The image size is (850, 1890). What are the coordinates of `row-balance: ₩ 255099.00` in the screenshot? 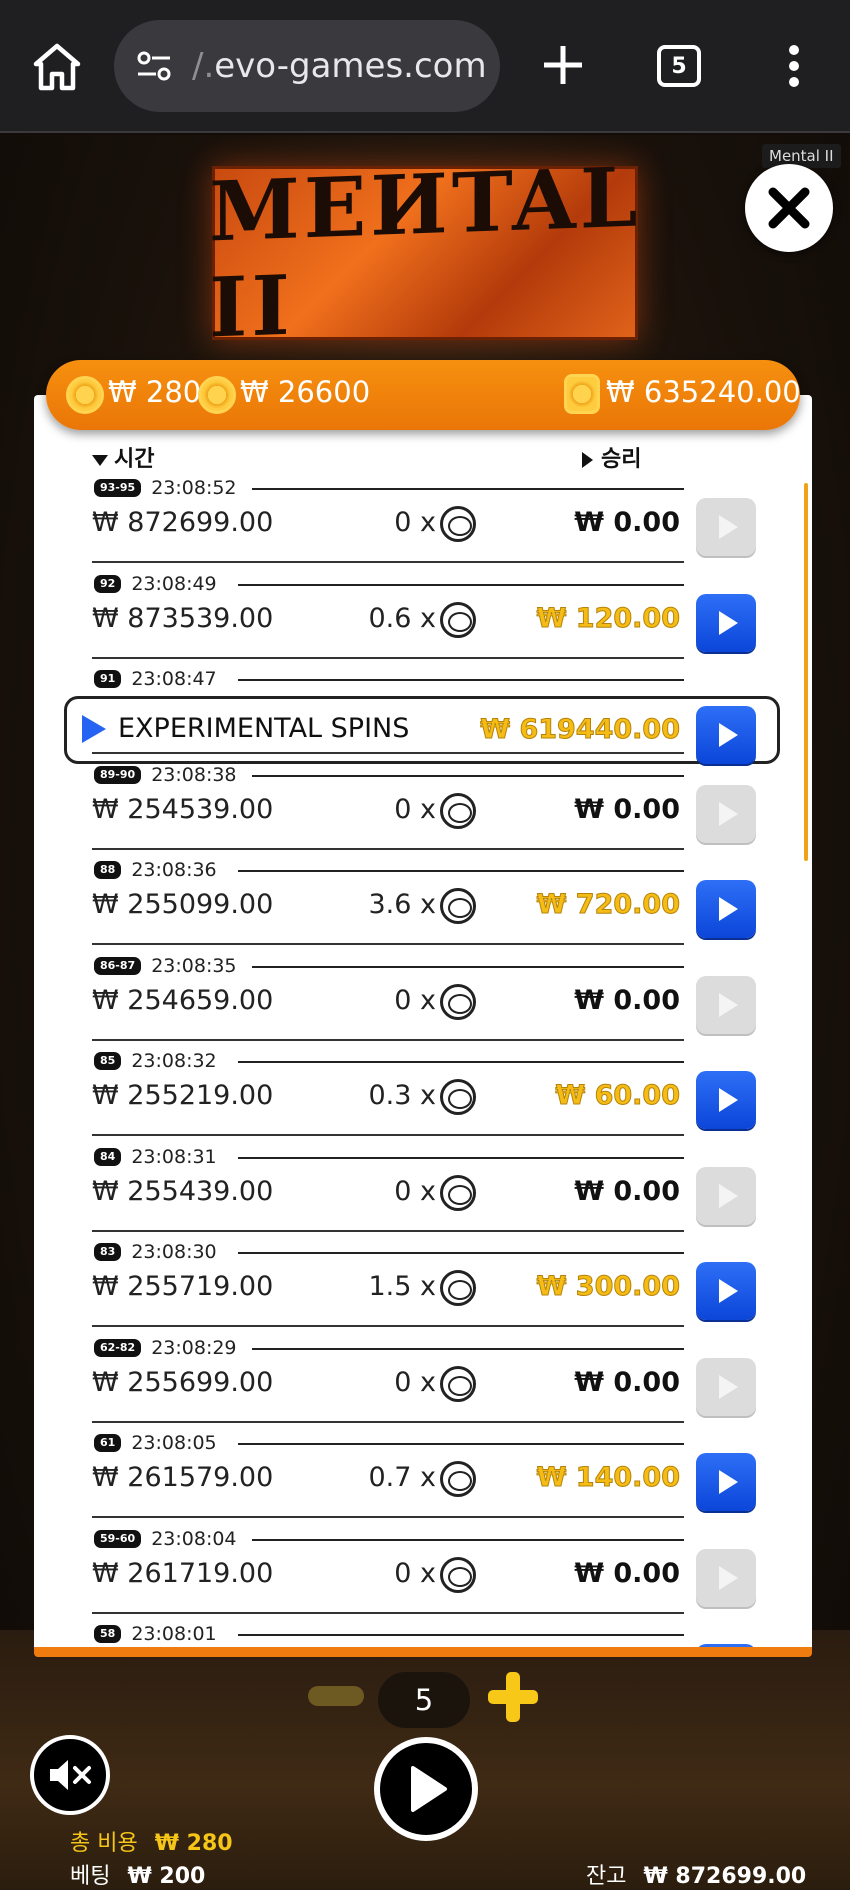 It's located at (183, 904).